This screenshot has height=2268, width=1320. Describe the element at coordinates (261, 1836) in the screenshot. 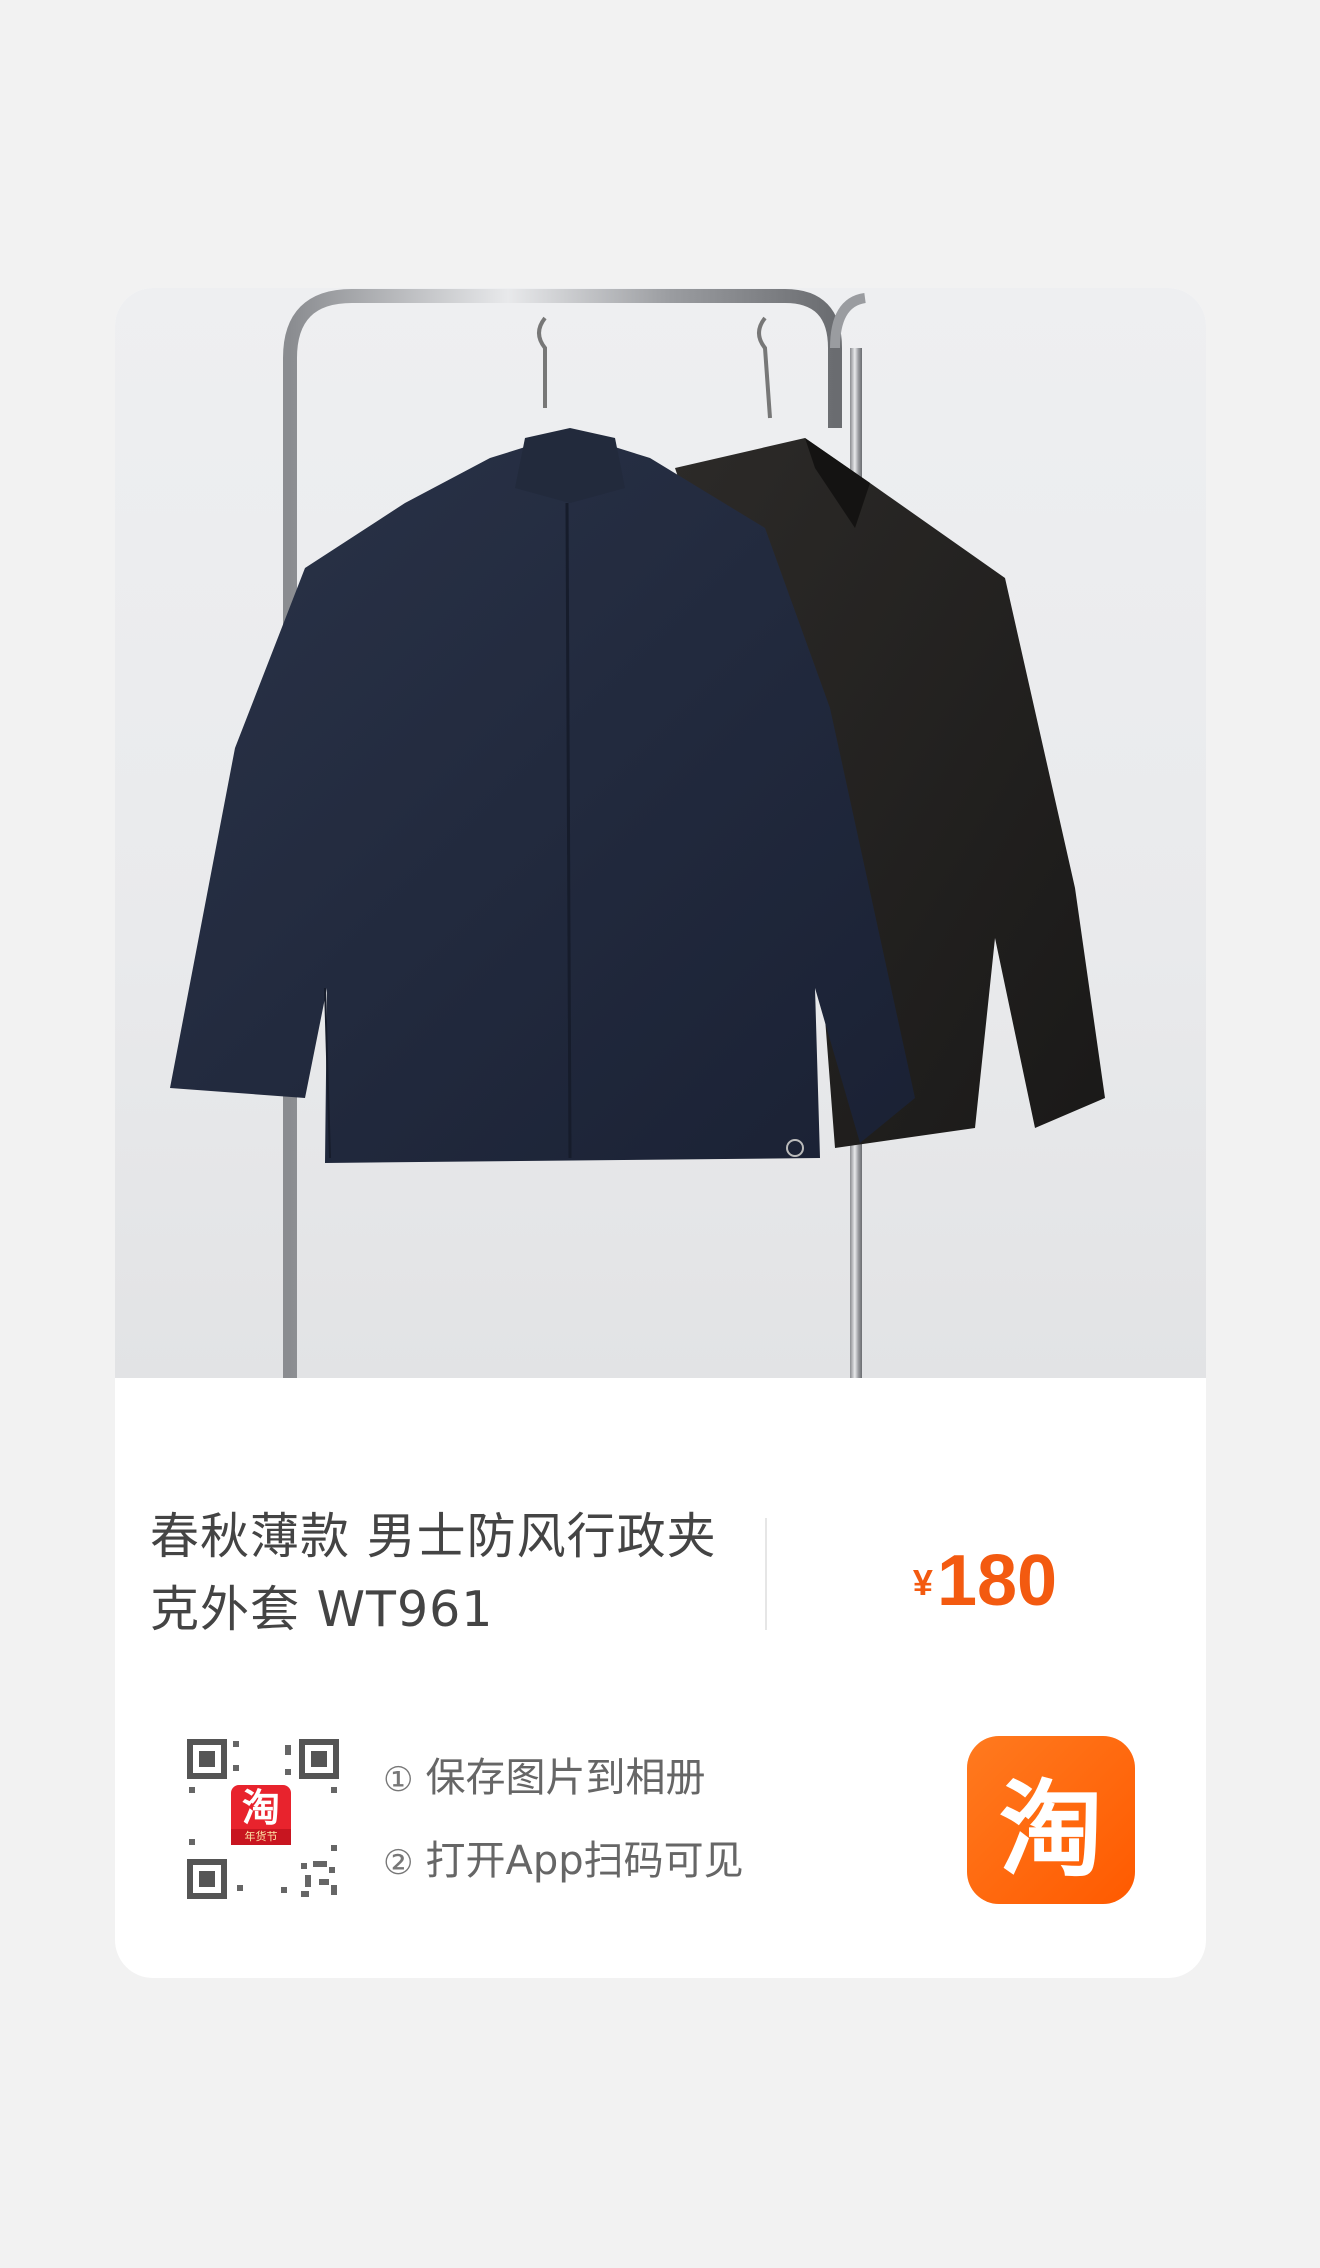

I see `qr-badge-caption: 年货节` at that location.